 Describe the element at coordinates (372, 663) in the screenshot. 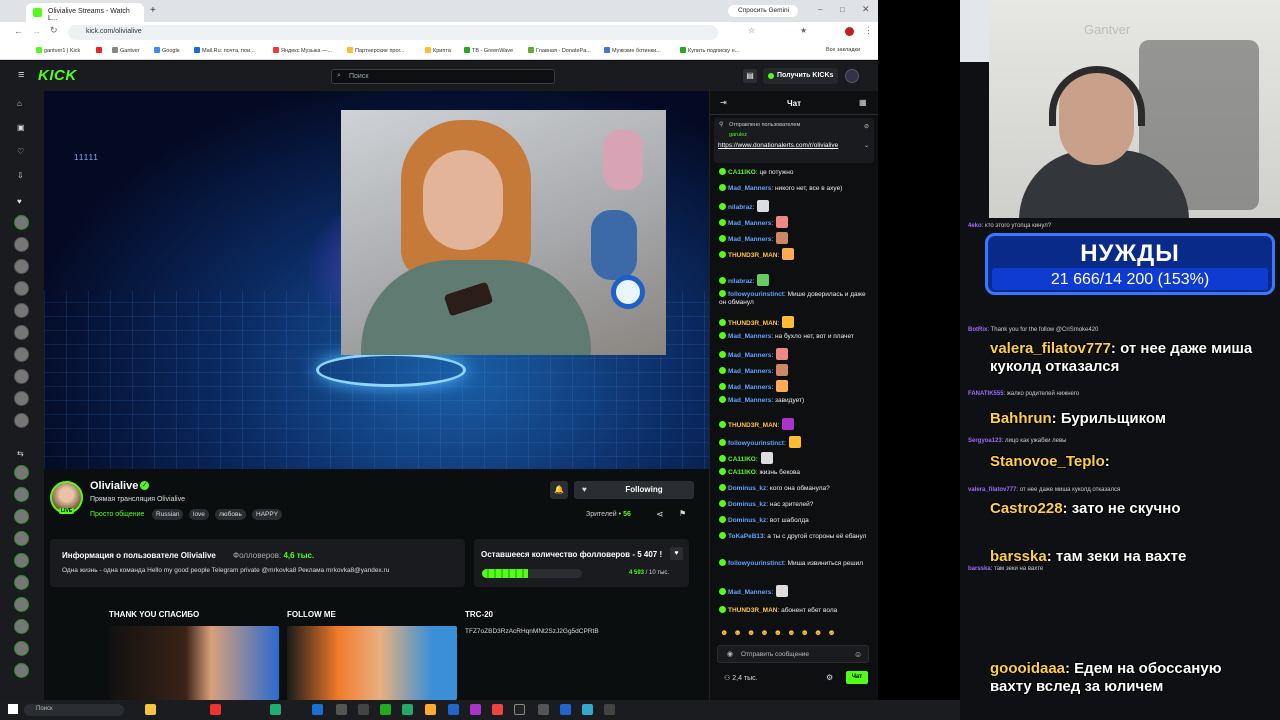

I see `panel-image-follow` at that location.